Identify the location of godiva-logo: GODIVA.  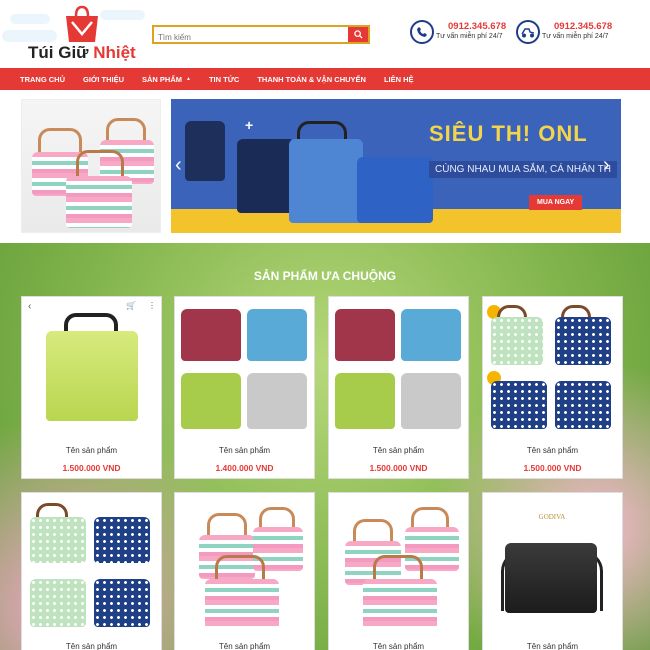
(552, 517).